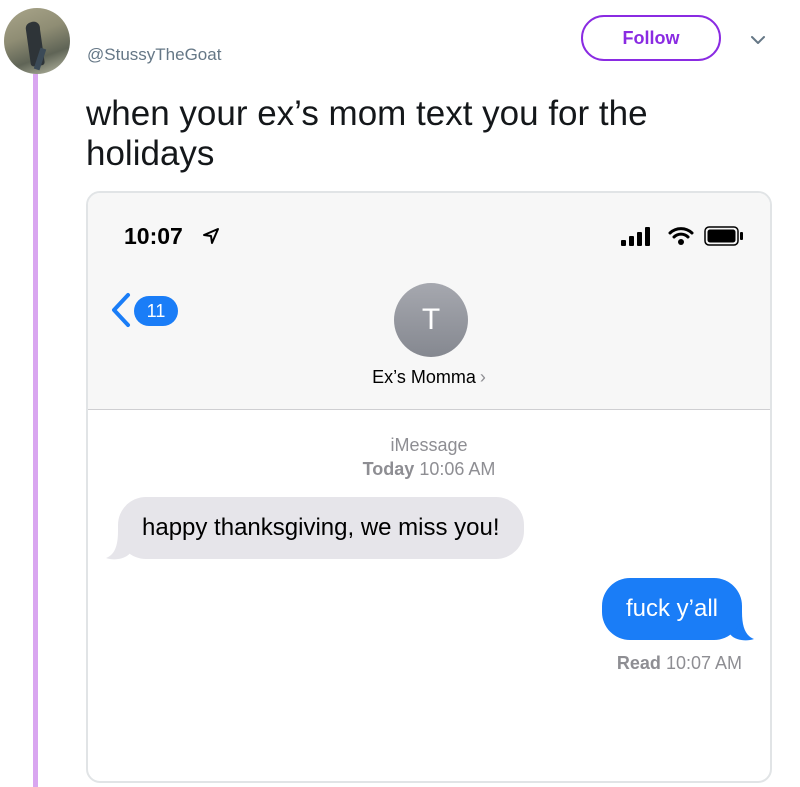 The height and width of the screenshot is (787, 800). I want to click on message-timestamp: Today 10:06 AM, so click(429, 469).